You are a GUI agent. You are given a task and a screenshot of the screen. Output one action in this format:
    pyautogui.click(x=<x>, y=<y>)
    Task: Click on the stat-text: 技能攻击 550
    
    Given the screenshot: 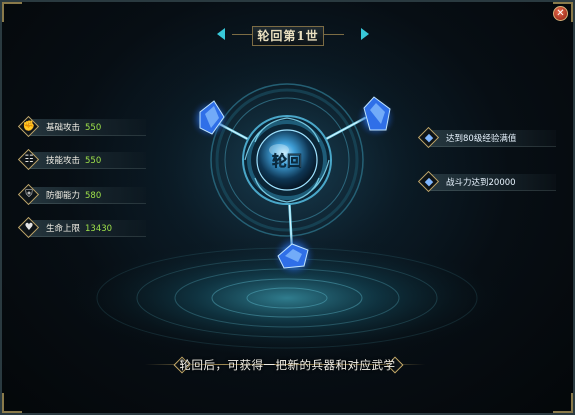 What is the action you would take?
    pyautogui.click(x=73, y=160)
    